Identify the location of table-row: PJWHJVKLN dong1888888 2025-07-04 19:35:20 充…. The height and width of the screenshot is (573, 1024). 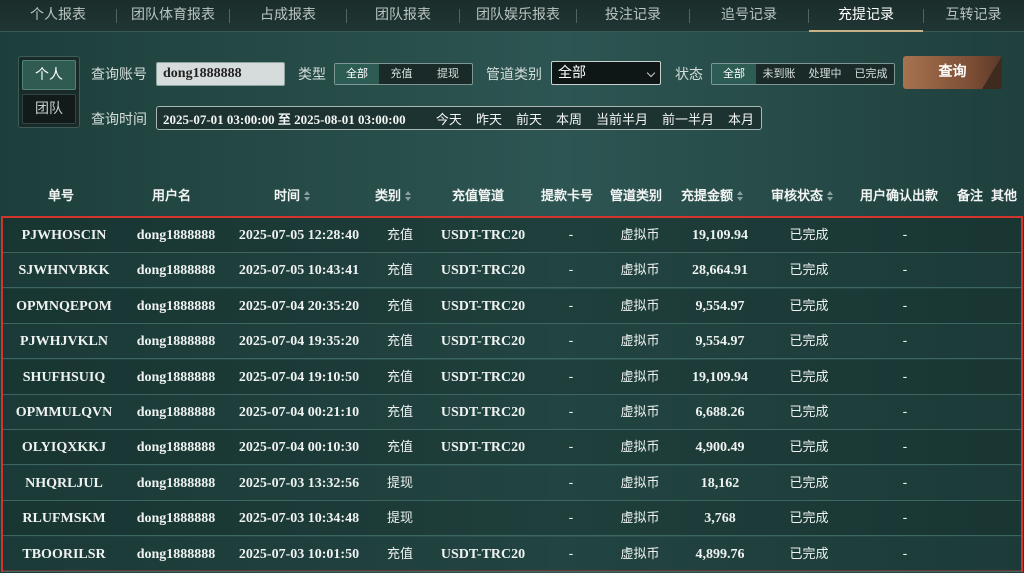
(512, 342).